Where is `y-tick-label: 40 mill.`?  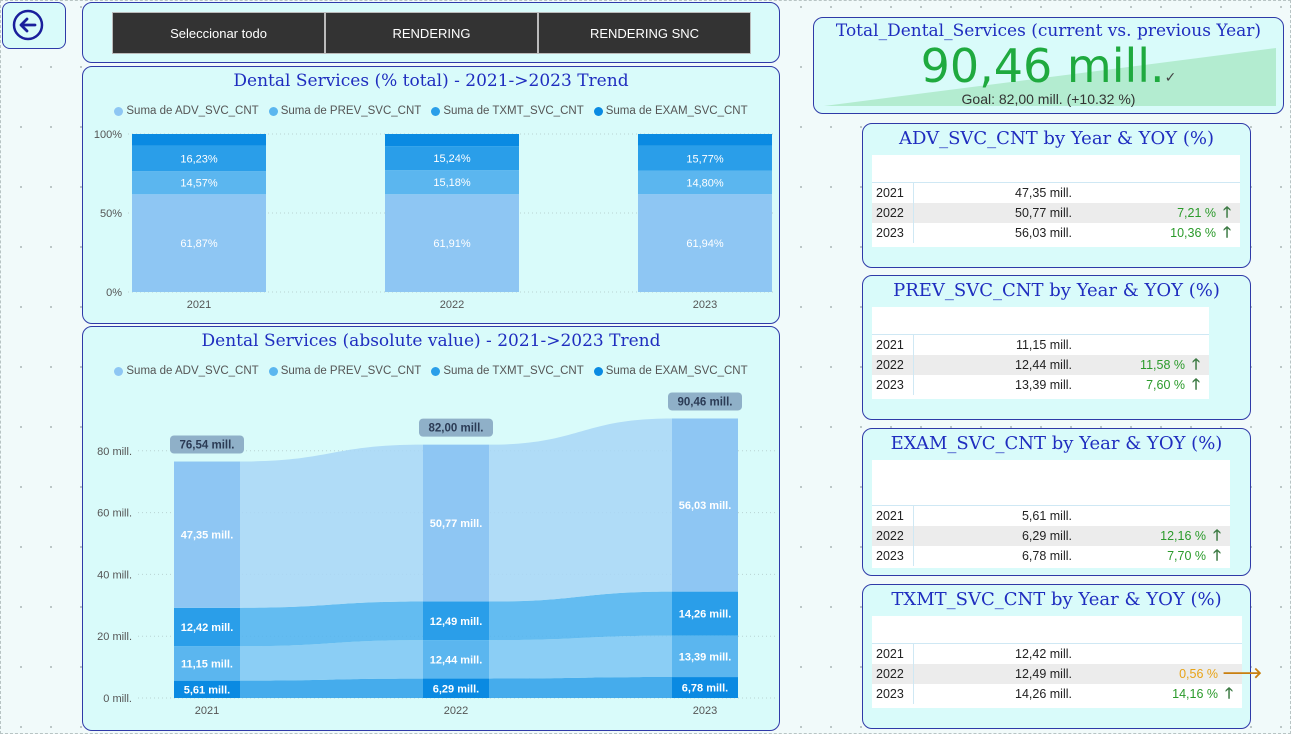 y-tick-label: 40 mill. is located at coordinates (114, 575).